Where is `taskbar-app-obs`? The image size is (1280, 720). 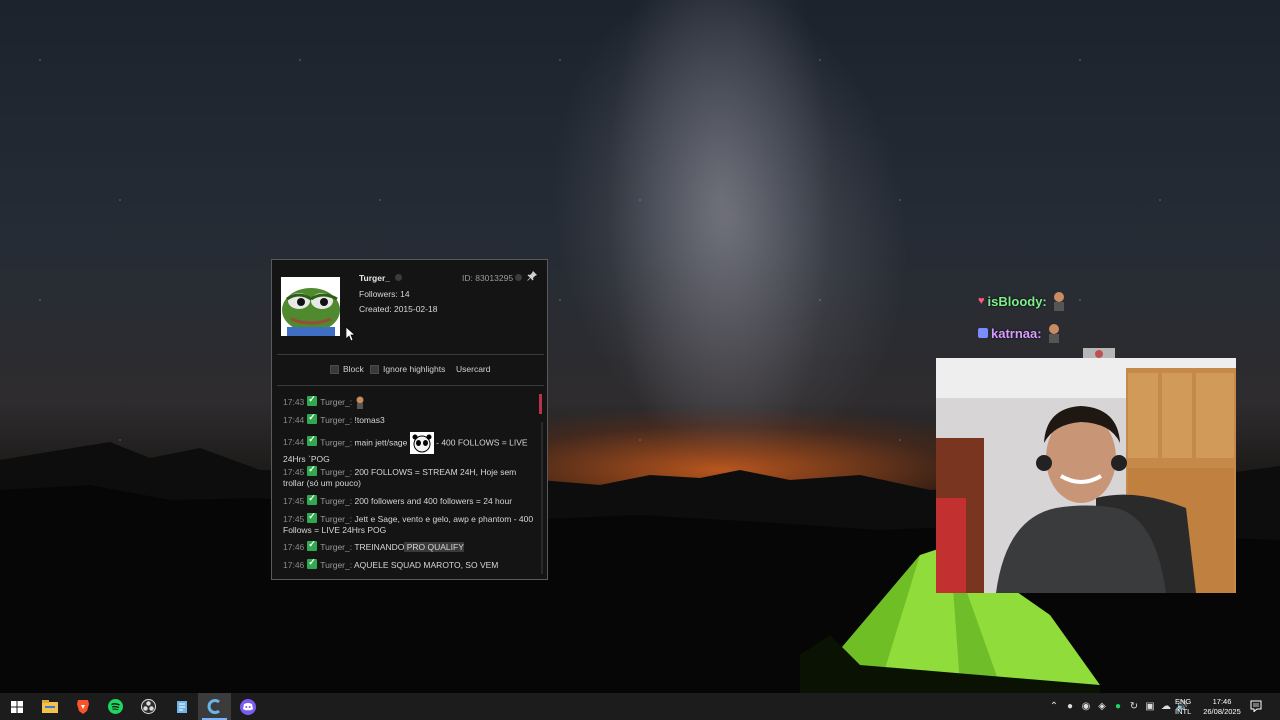 taskbar-app-obs is located at coordinates (148, 706).